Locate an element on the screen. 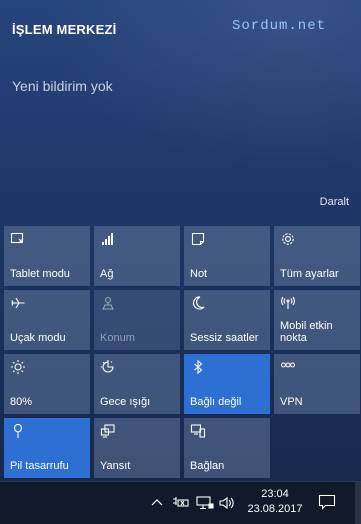 The height and width of the screenshot is (524, 361). empty-notifications-message: Yeni bildirim yok is located at coordinates (62, 86).